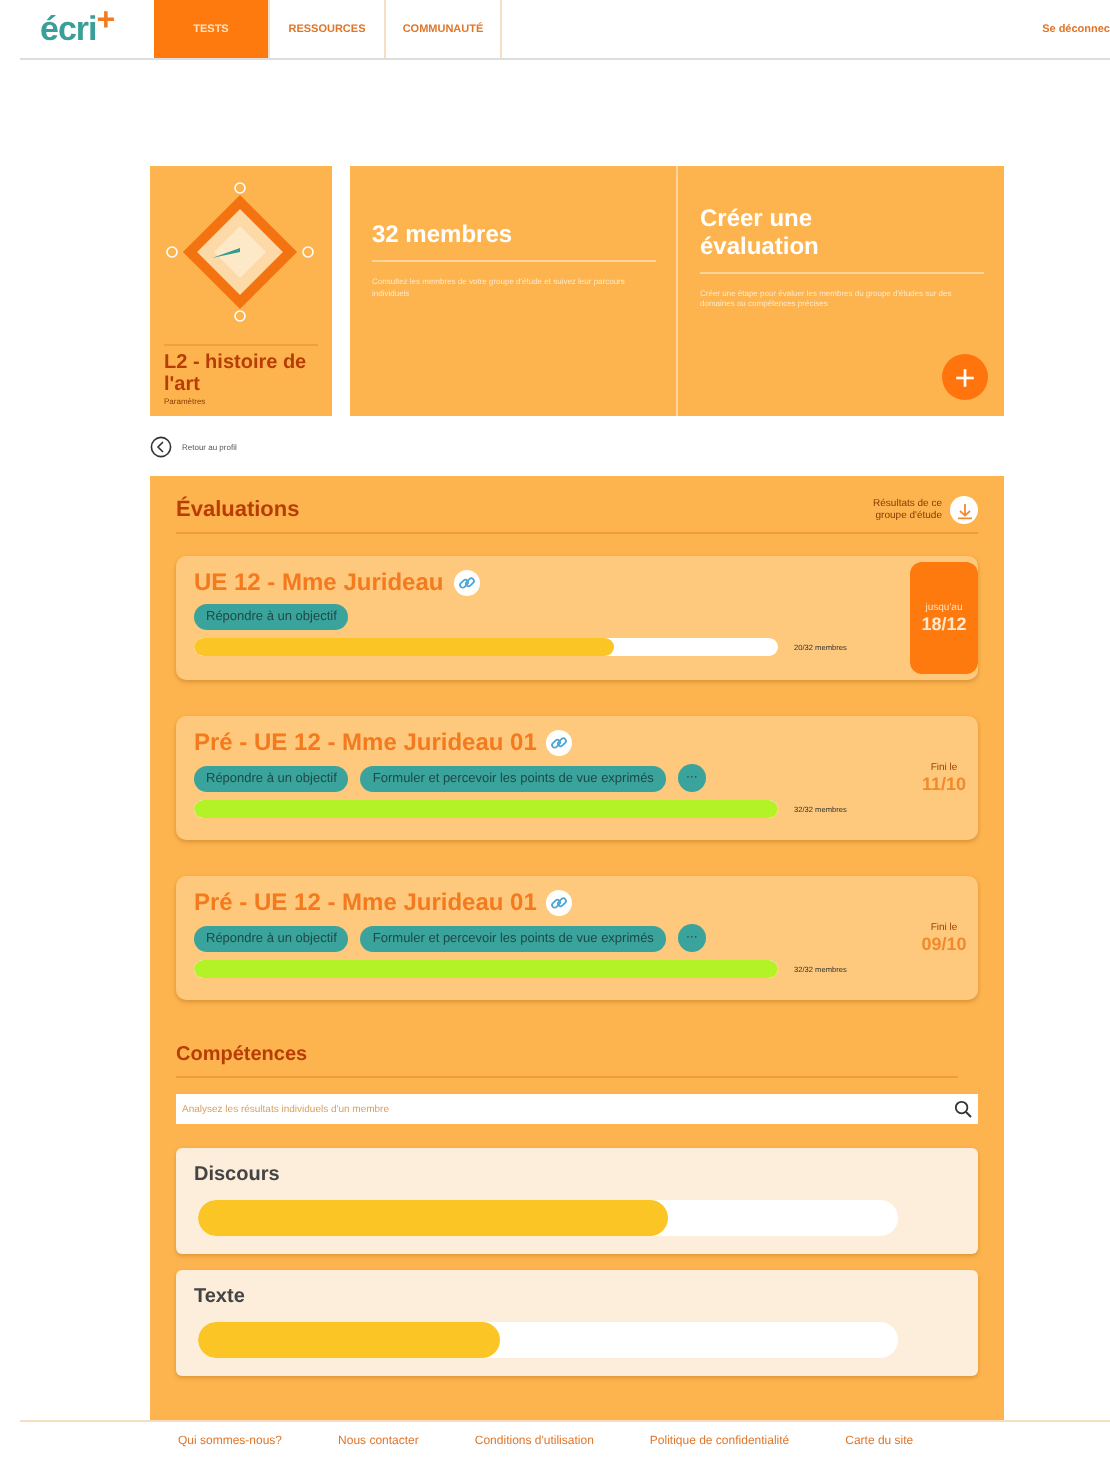  What do you see at coordinates (238, 510) in the screenshot?
I see `section-title: Évaluations` at bounding box center [238, 510].